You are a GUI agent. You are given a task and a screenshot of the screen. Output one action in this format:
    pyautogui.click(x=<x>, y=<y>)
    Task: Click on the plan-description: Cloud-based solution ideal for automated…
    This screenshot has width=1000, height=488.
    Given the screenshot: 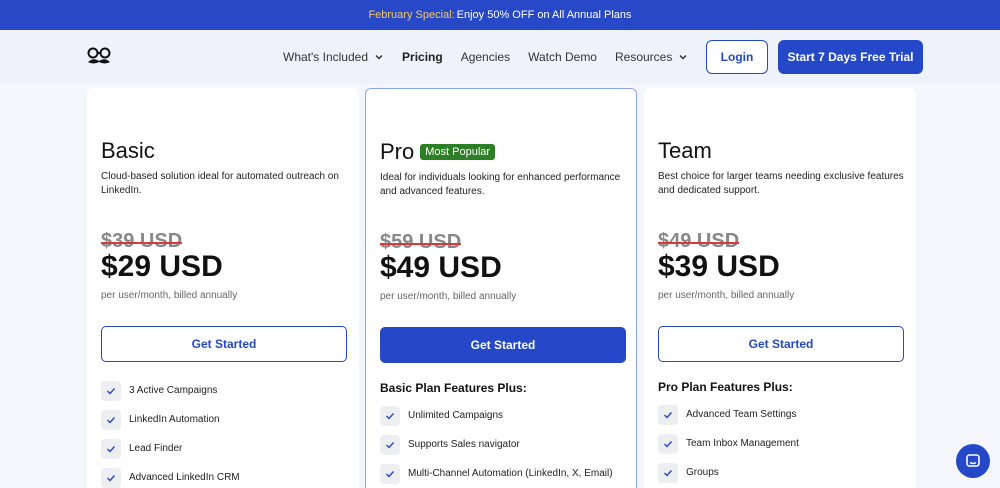 What is the action you would take?
    pyautogui.click(x=220, y=183)
    